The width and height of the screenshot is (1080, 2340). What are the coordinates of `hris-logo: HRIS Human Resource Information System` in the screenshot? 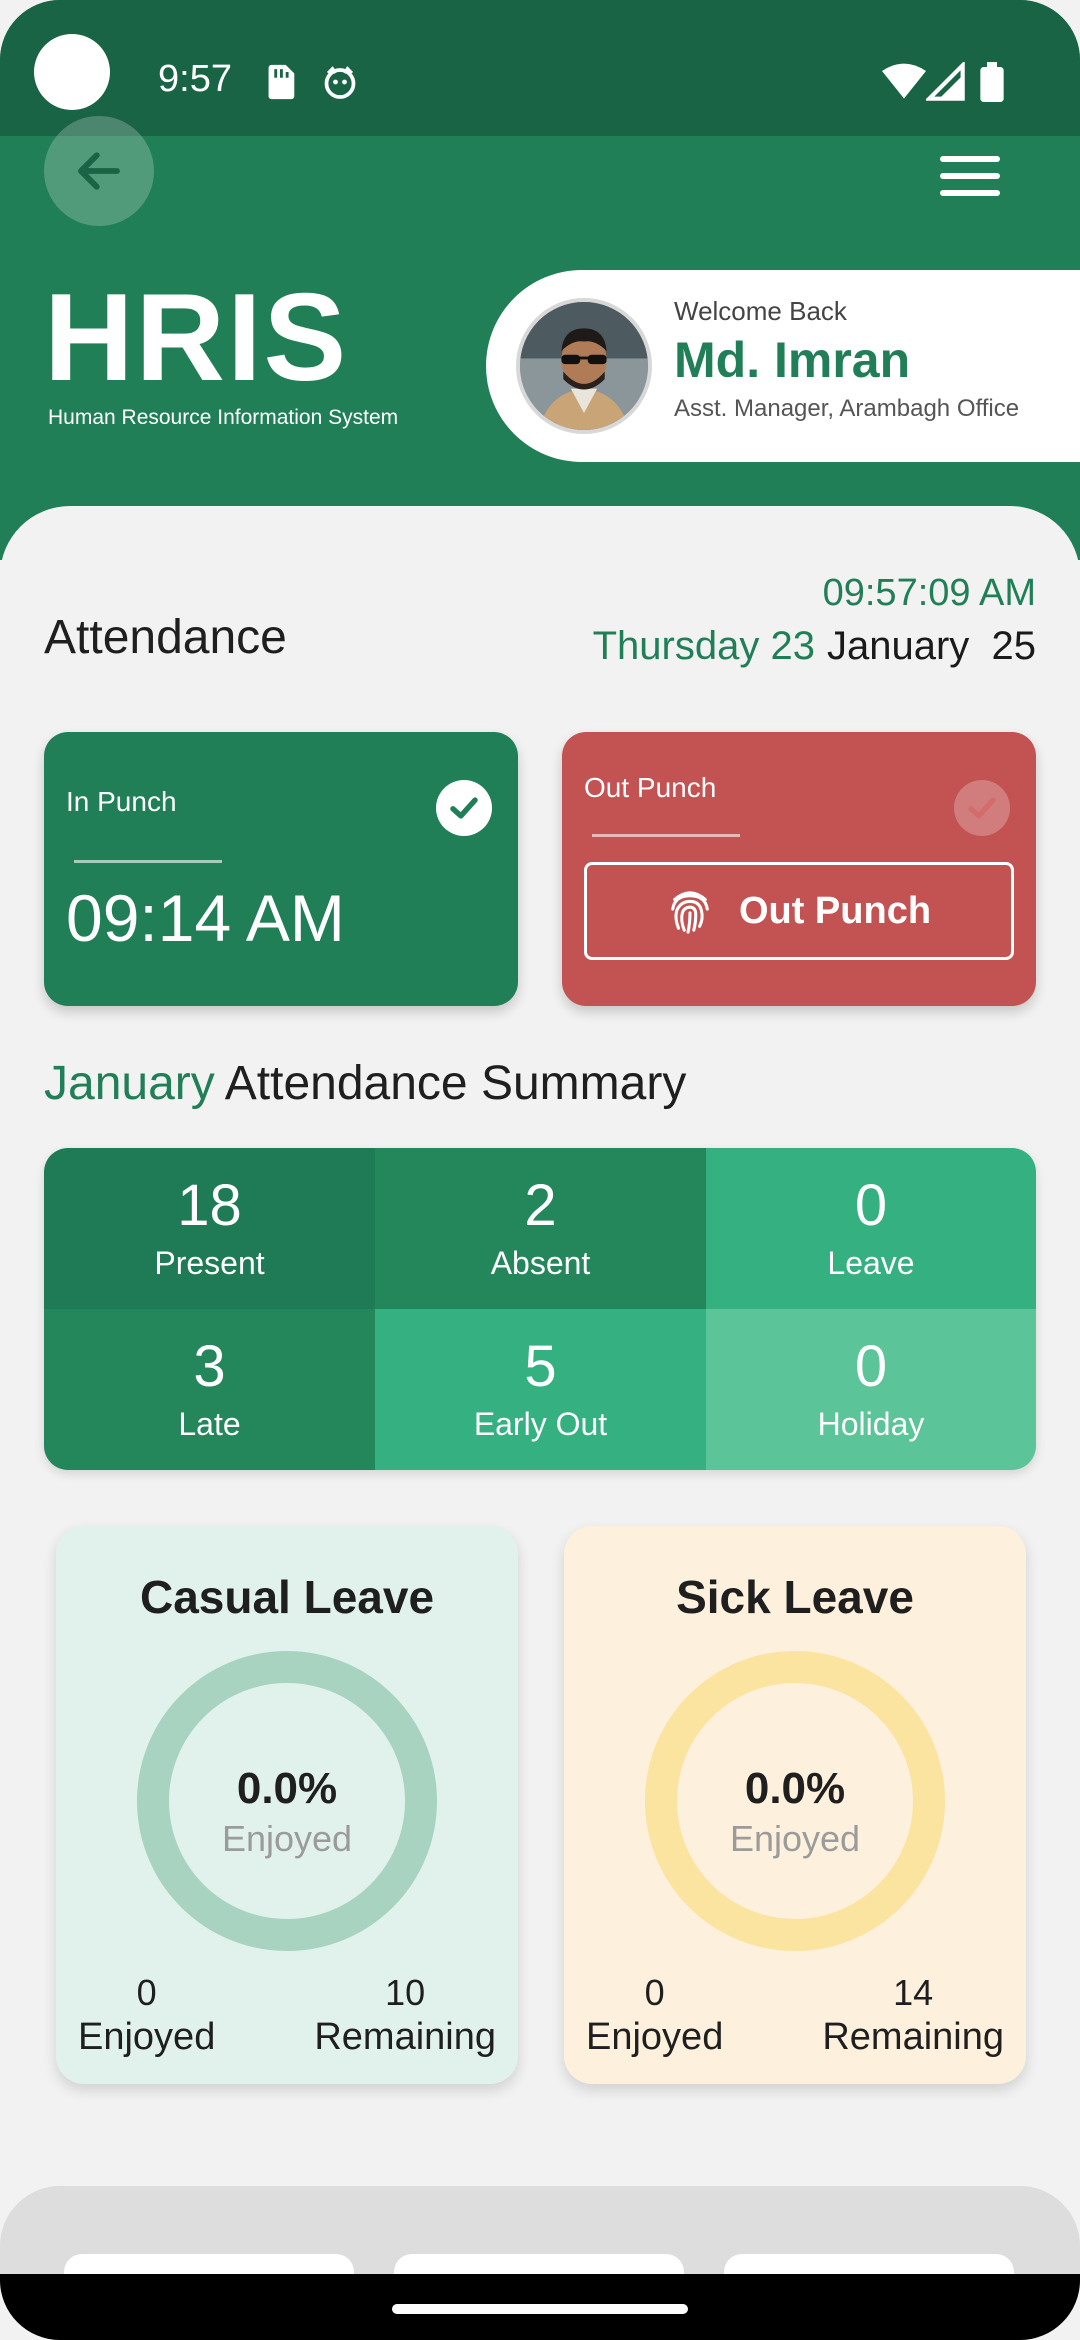 It's located at (221, 349).